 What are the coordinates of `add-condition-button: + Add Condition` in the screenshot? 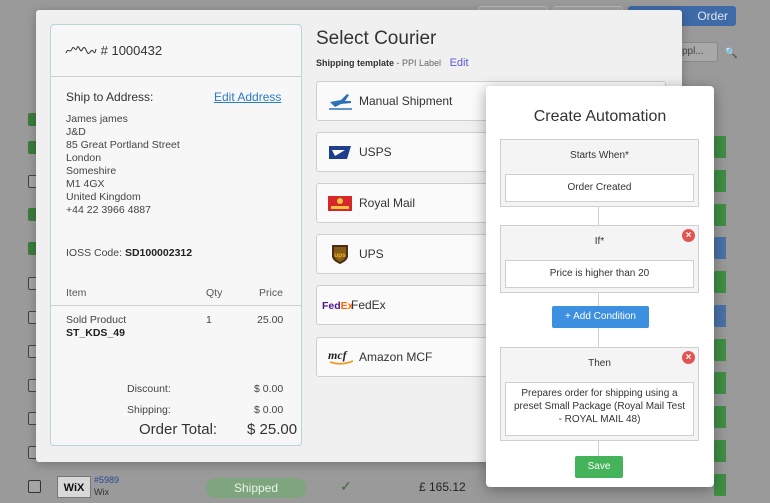 It's located at (600, 317).